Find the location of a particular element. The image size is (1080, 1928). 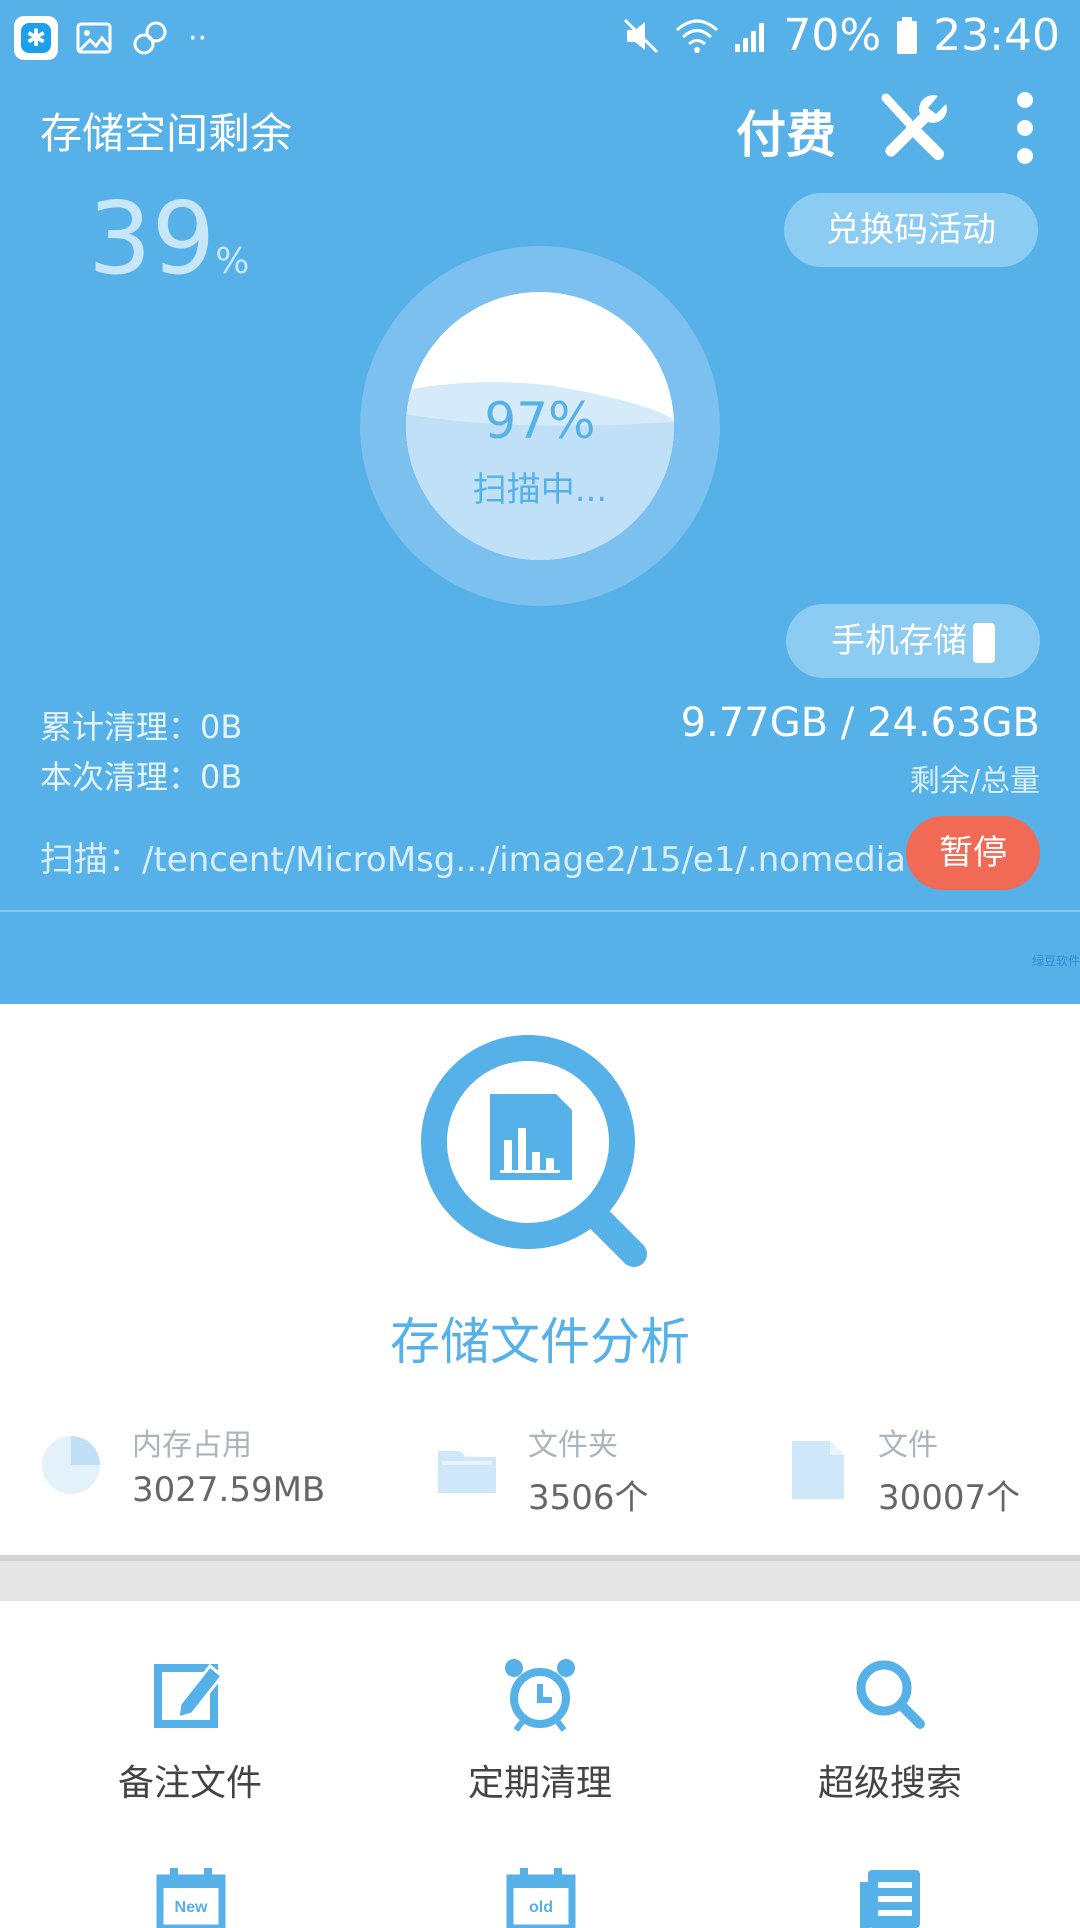

this-cleaned: 本次清理：0B is located at coordinates (141, 777).